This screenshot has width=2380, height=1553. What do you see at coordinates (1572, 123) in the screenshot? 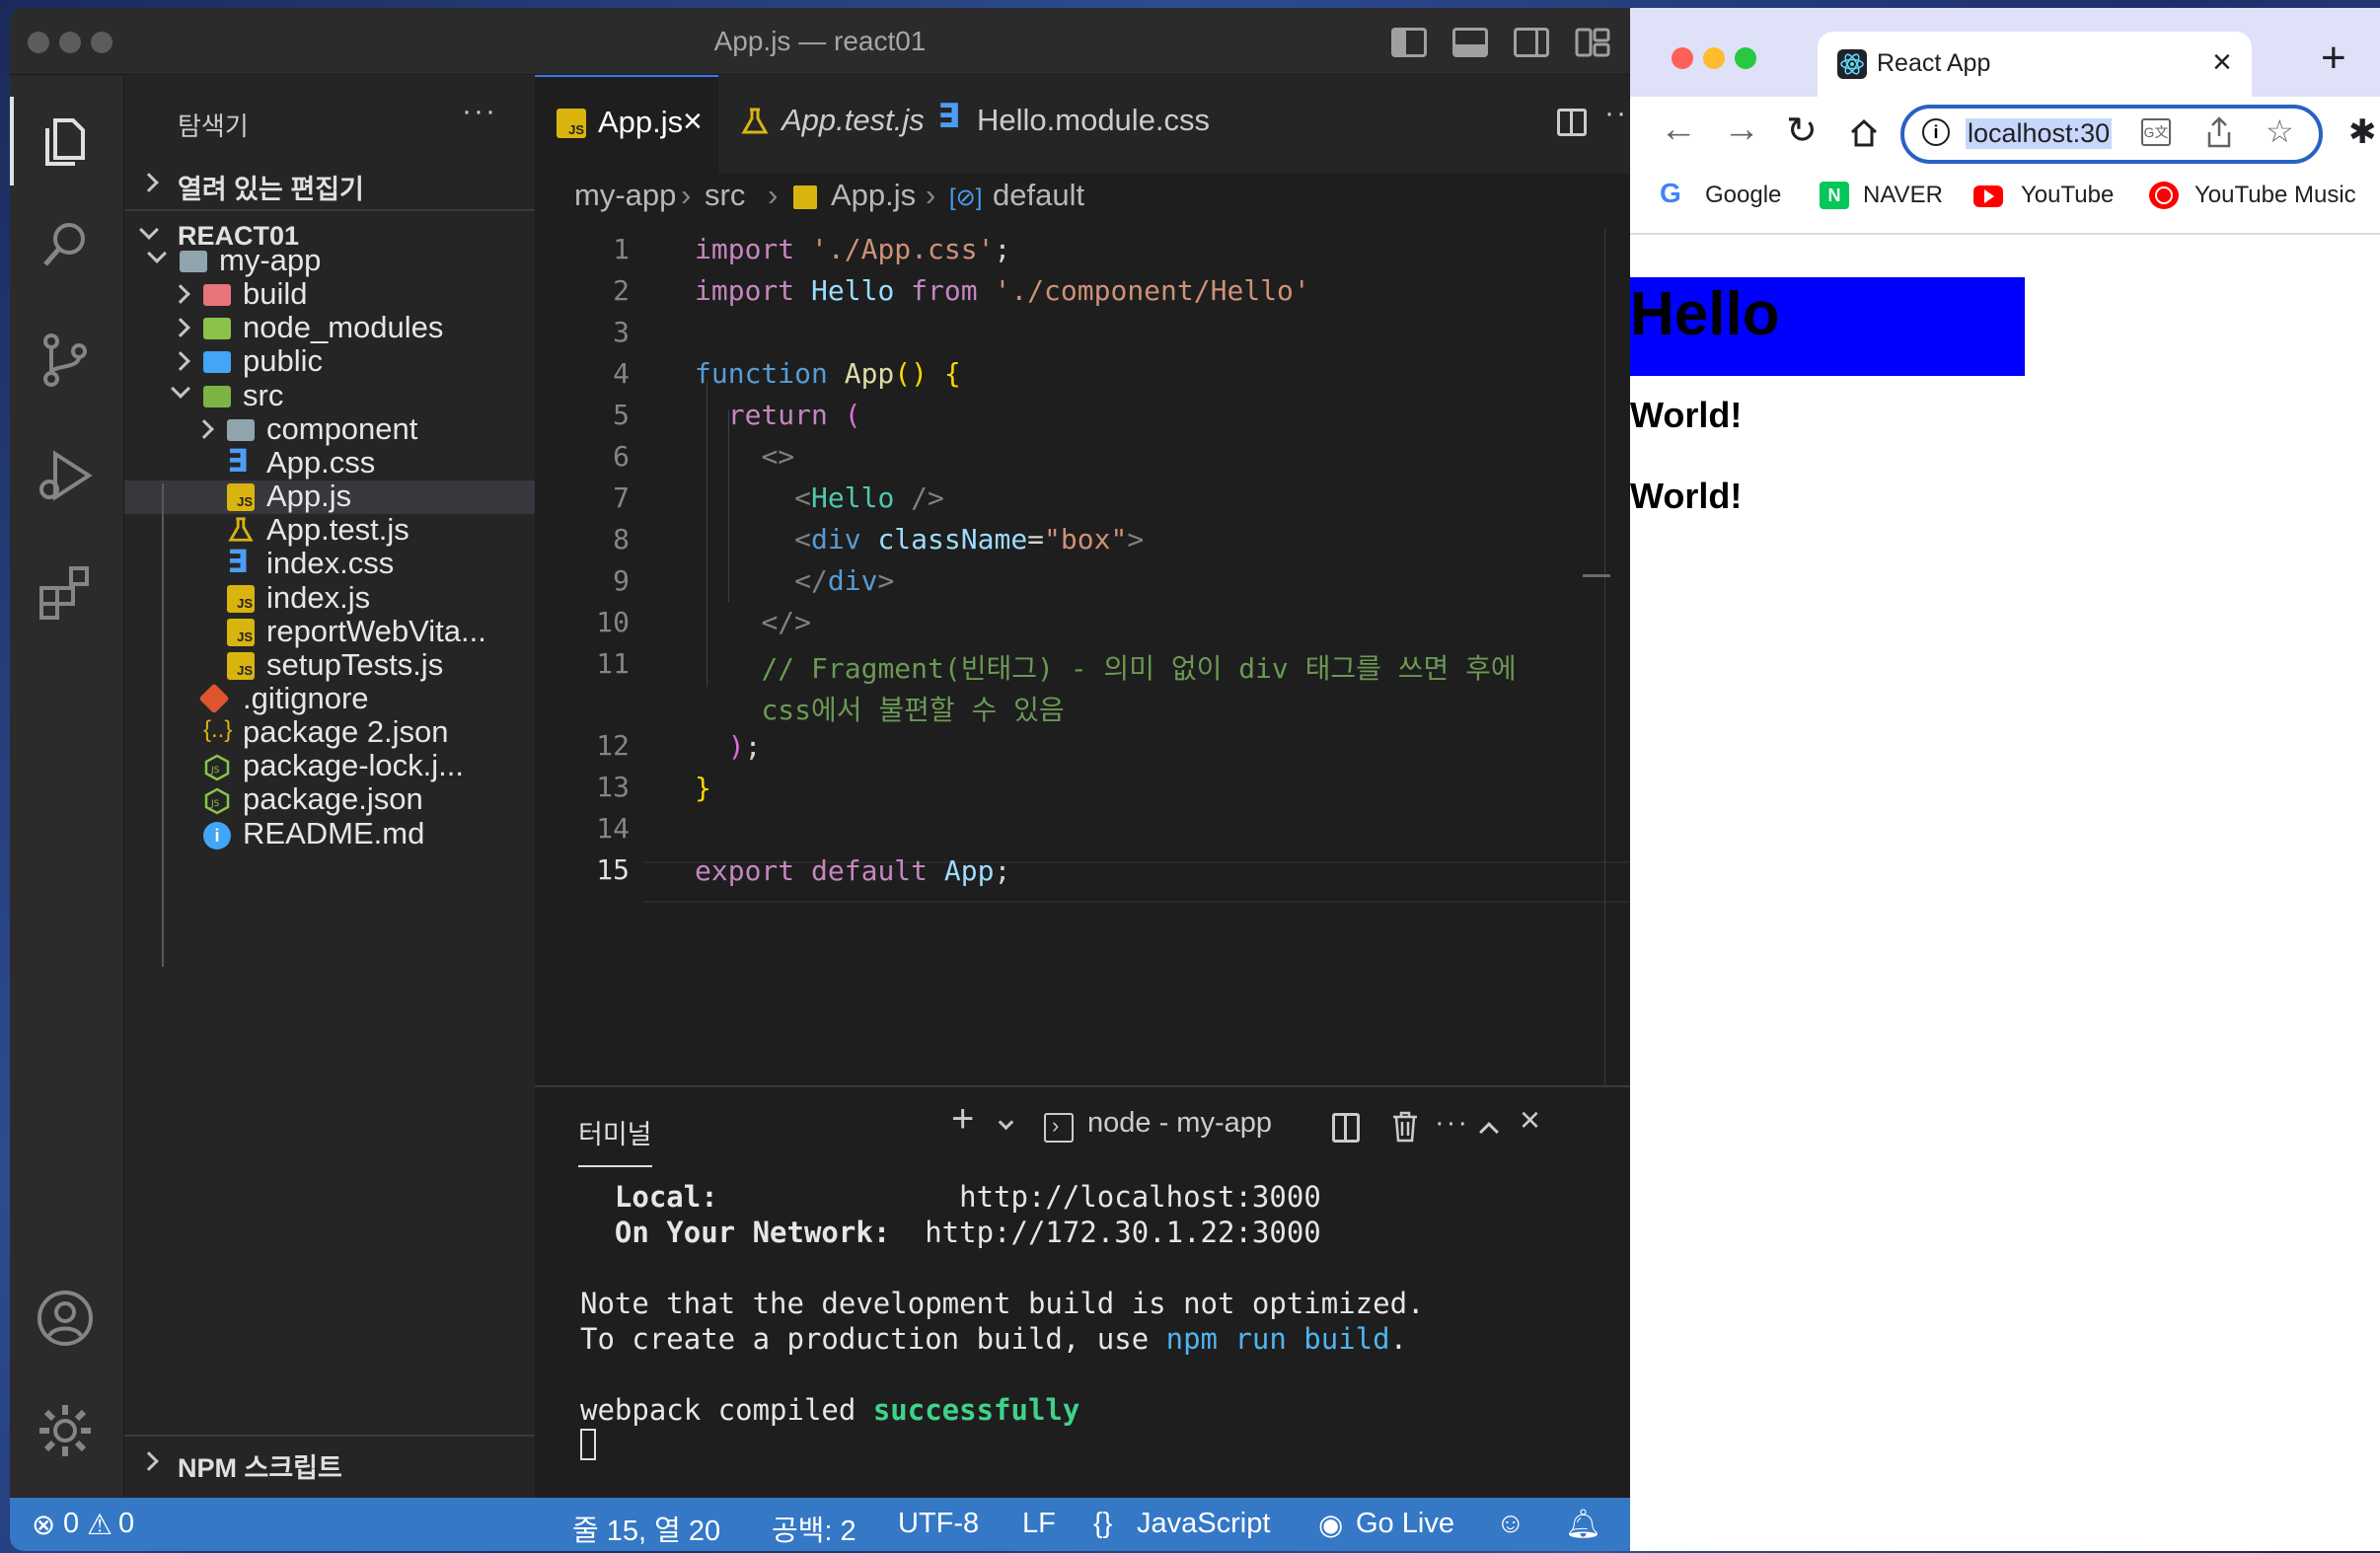
I see `split-editor-icon` at bounding box center [1572, 123].